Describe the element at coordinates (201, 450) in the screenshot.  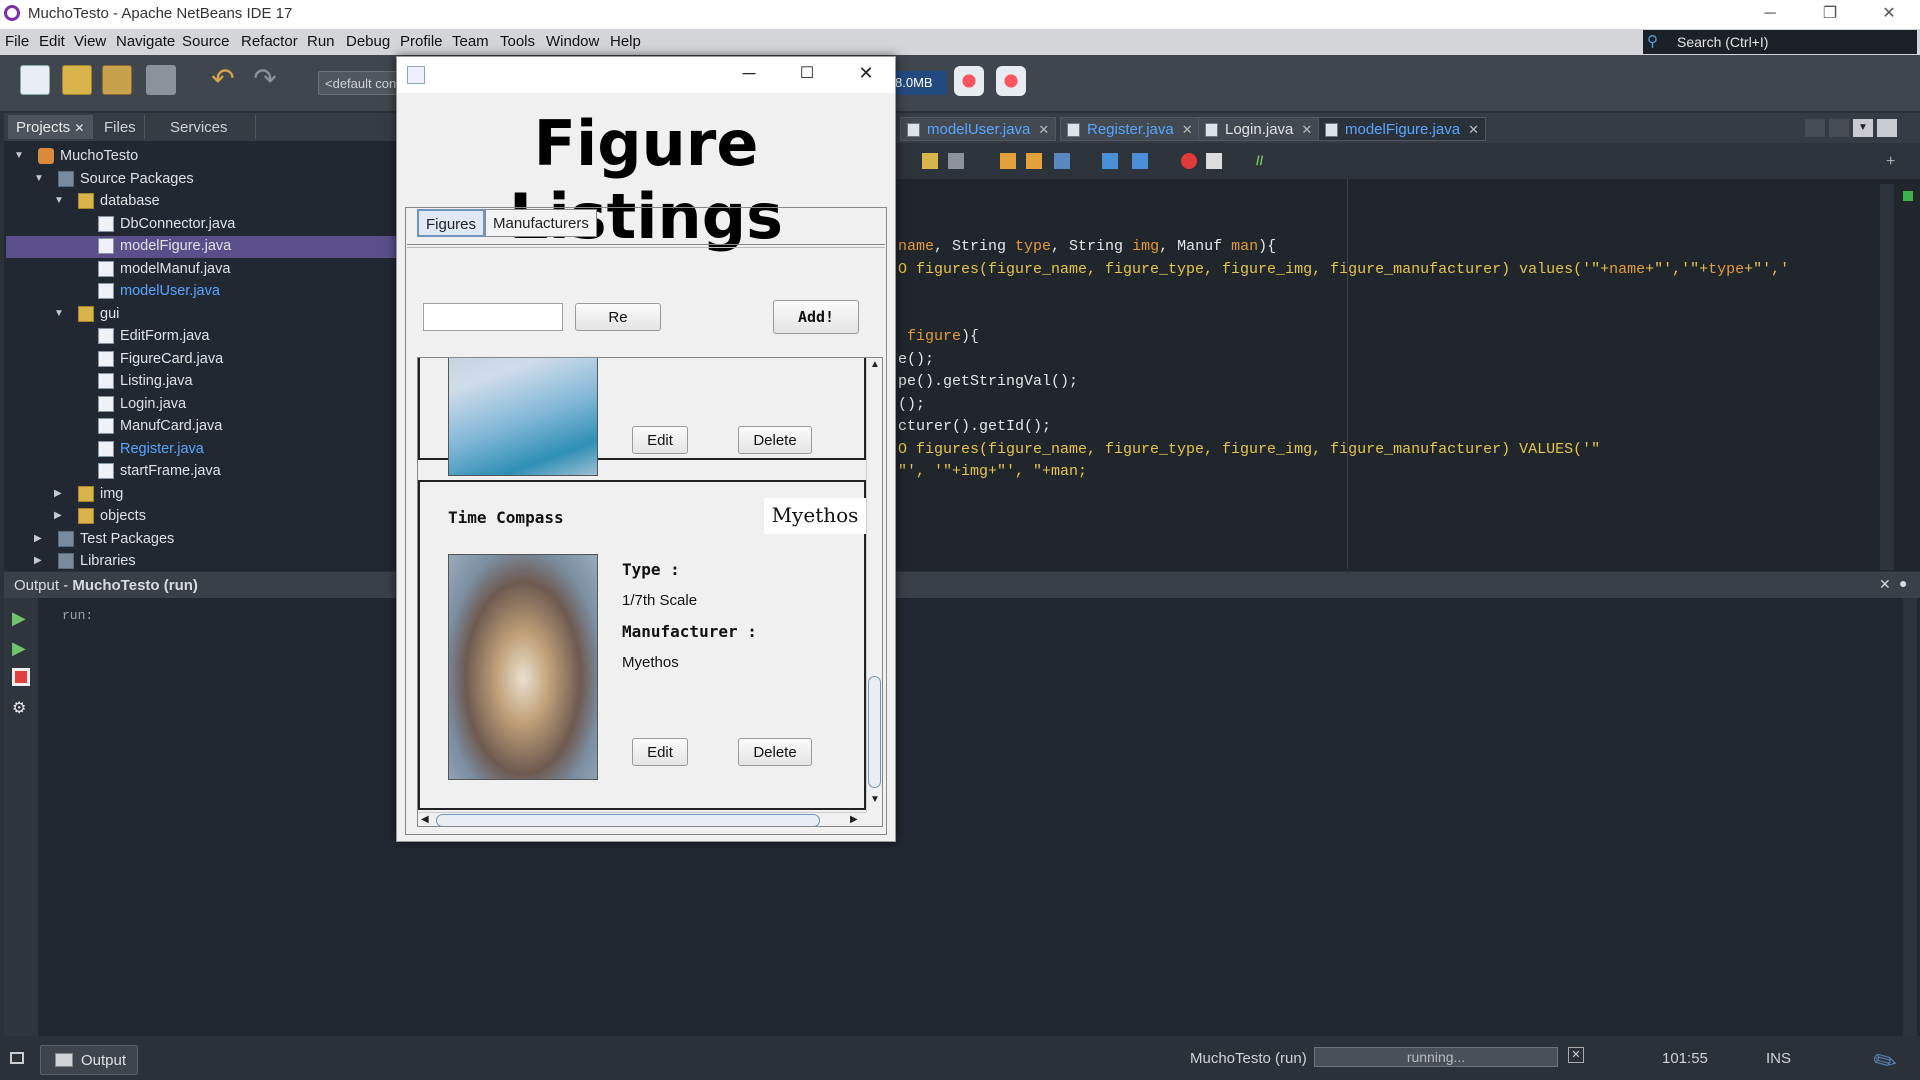
I see `tree-node: Register.java` at that location.